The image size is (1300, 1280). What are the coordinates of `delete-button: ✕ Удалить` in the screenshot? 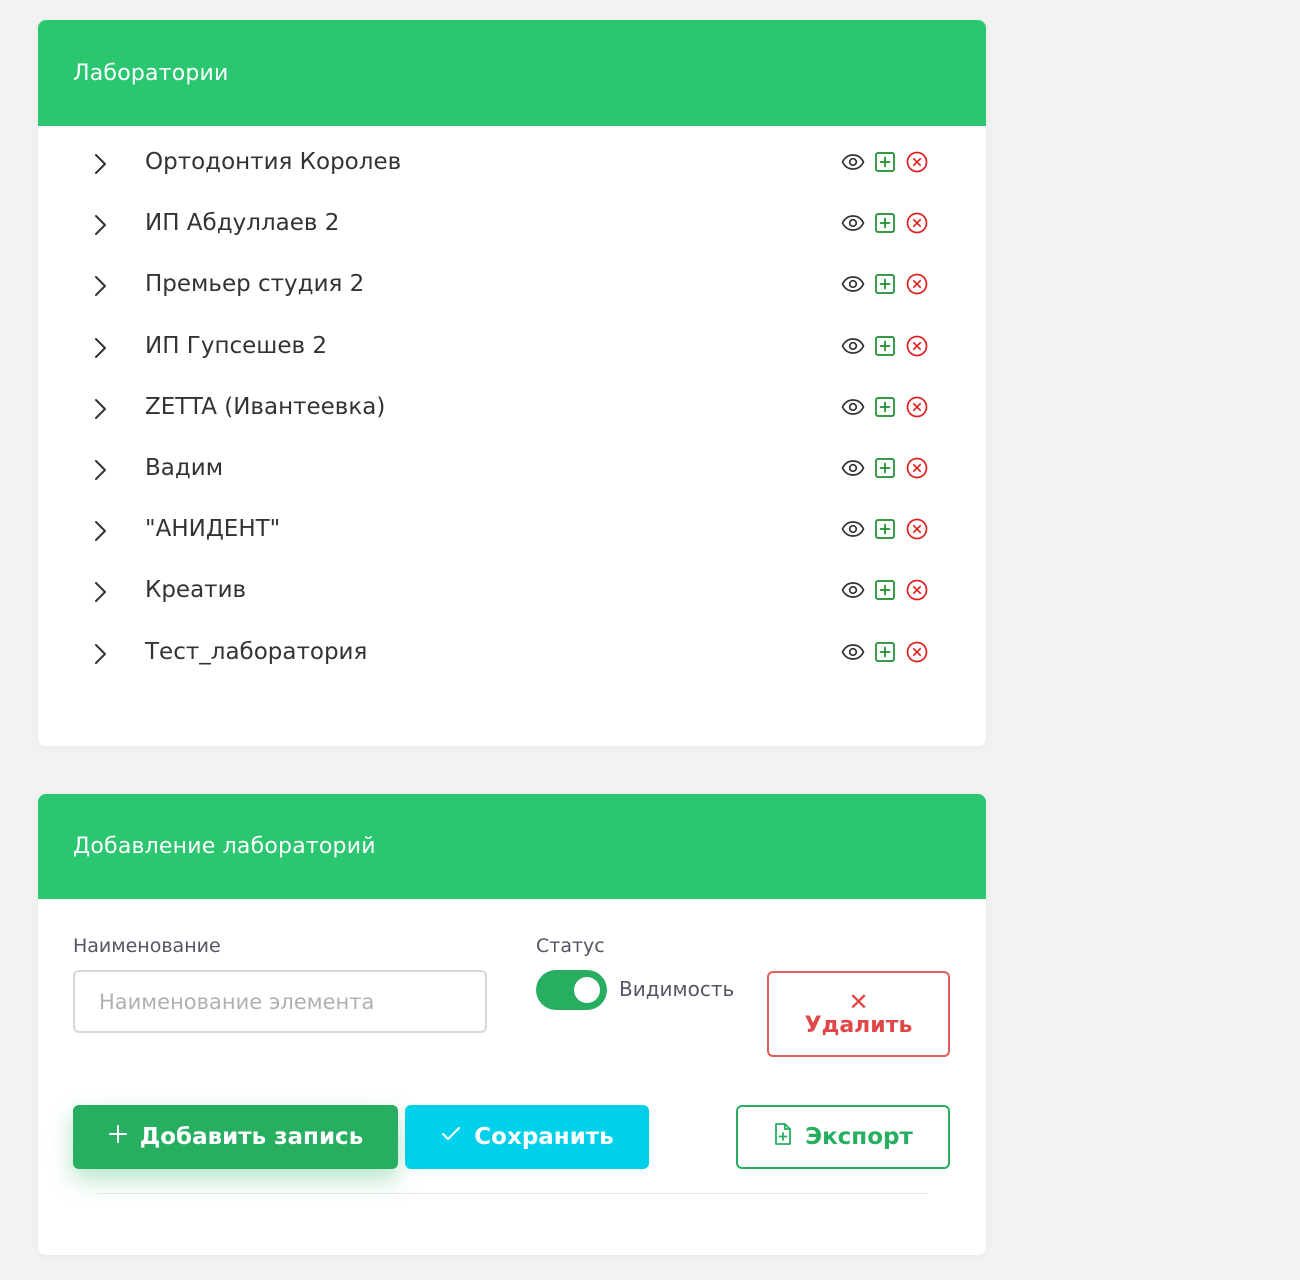 It's located at (858, 1014).